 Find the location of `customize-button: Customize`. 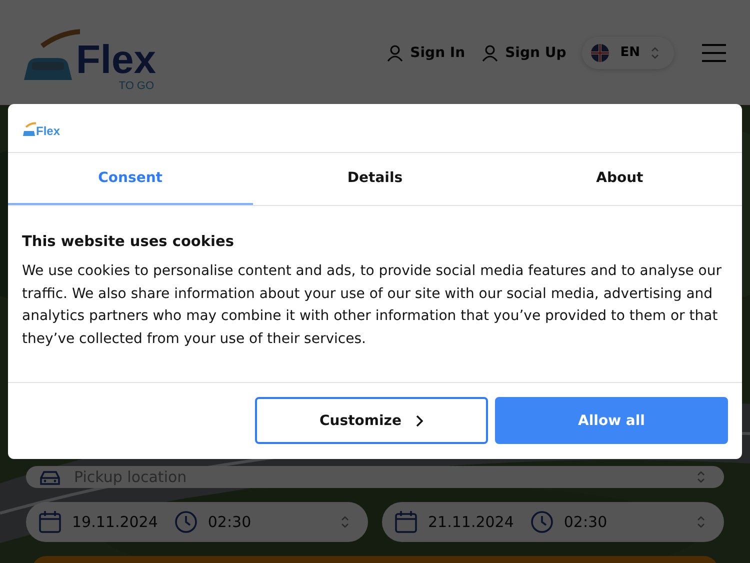

customize-button: Customize is located at coordinates (371, 420).